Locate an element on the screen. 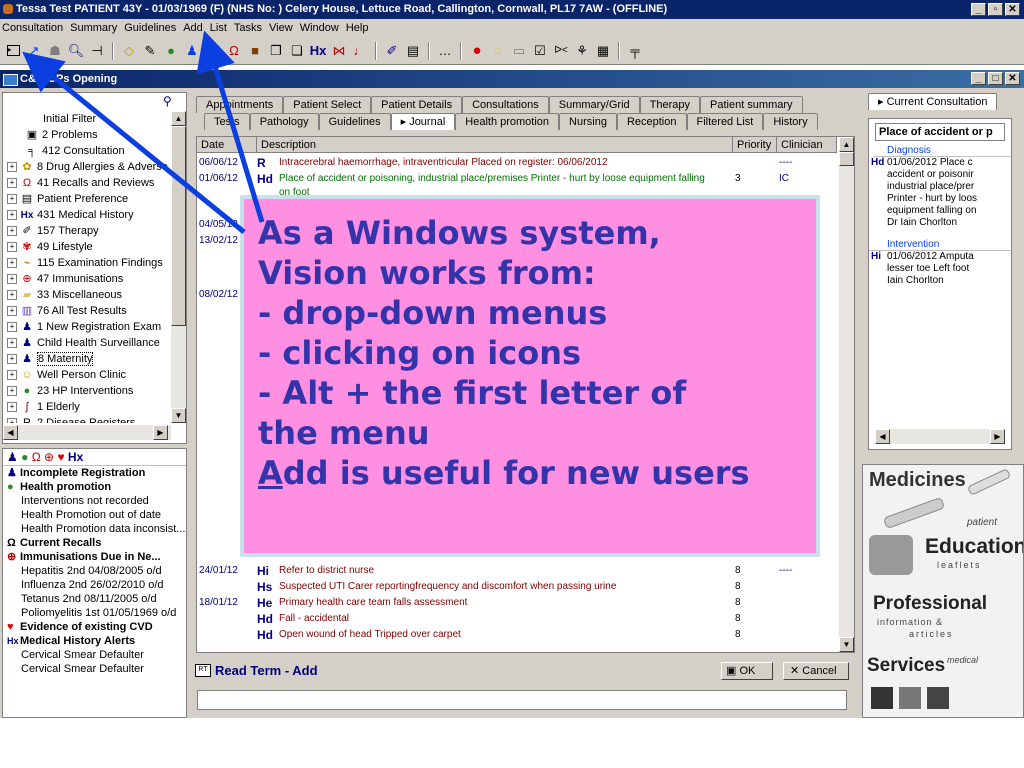 The width and height of the screenshot is (1024, 768). arrows-overlay is located at coordinates (143, 132).